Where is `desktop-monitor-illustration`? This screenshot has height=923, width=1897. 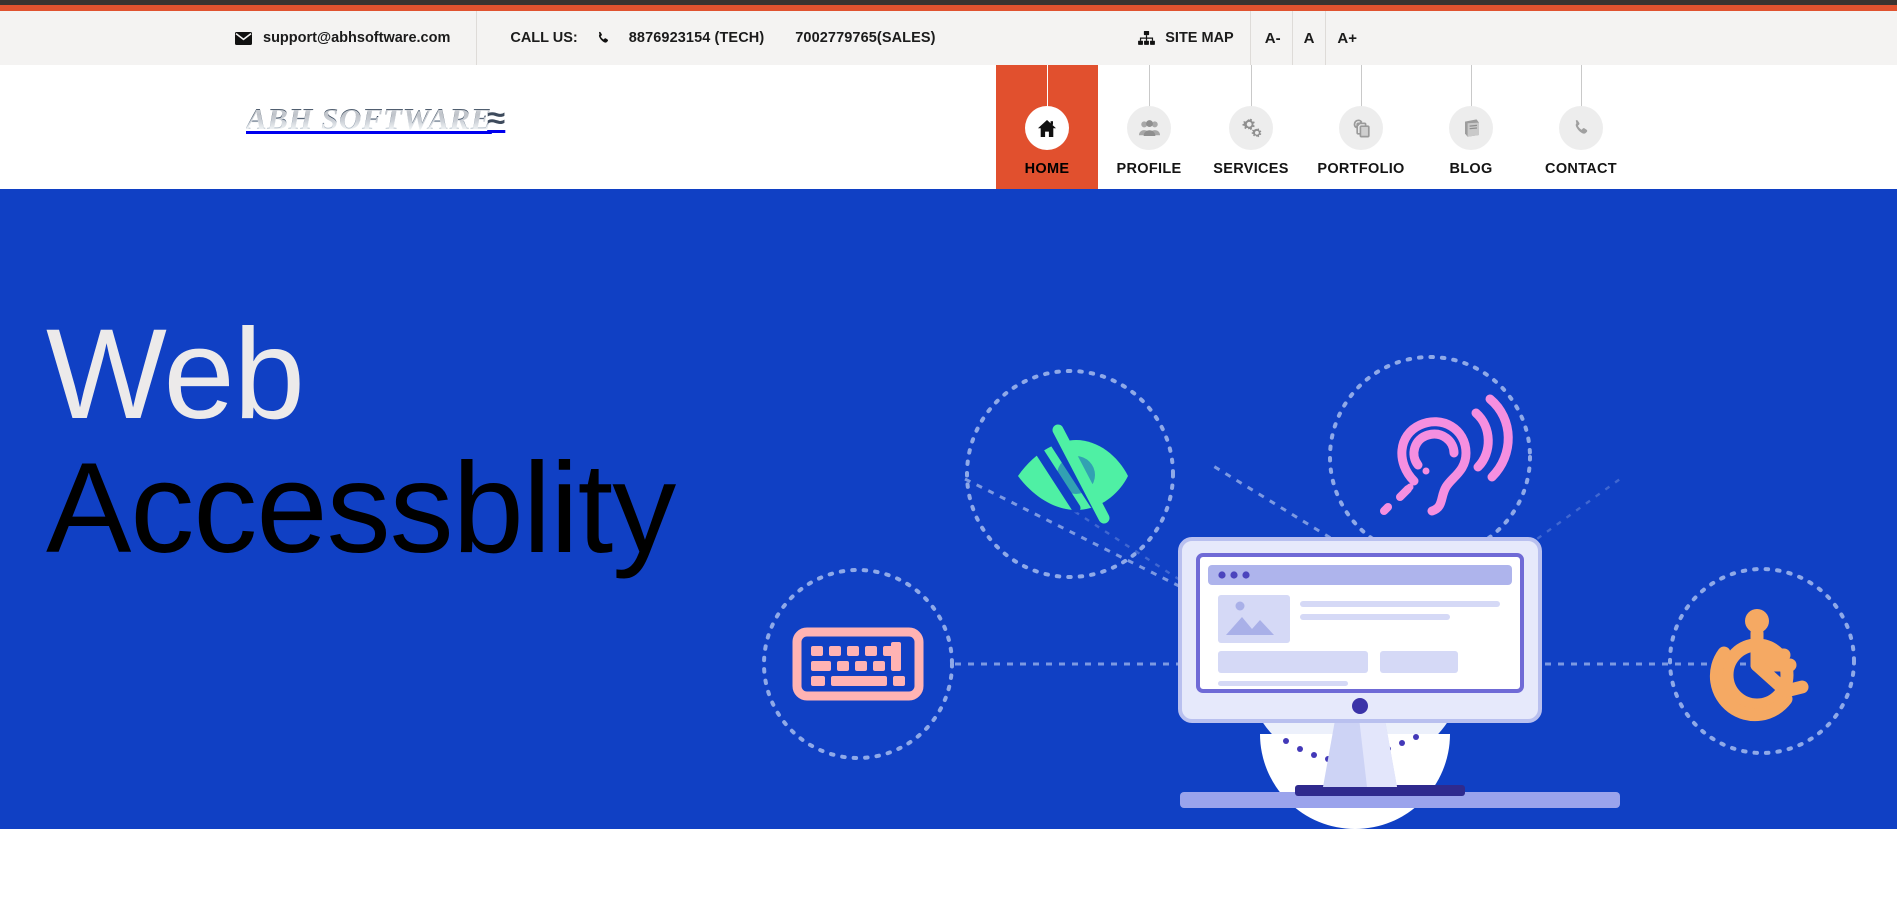
desktop-monitor-illustration is located at coordinates (1399, 683).